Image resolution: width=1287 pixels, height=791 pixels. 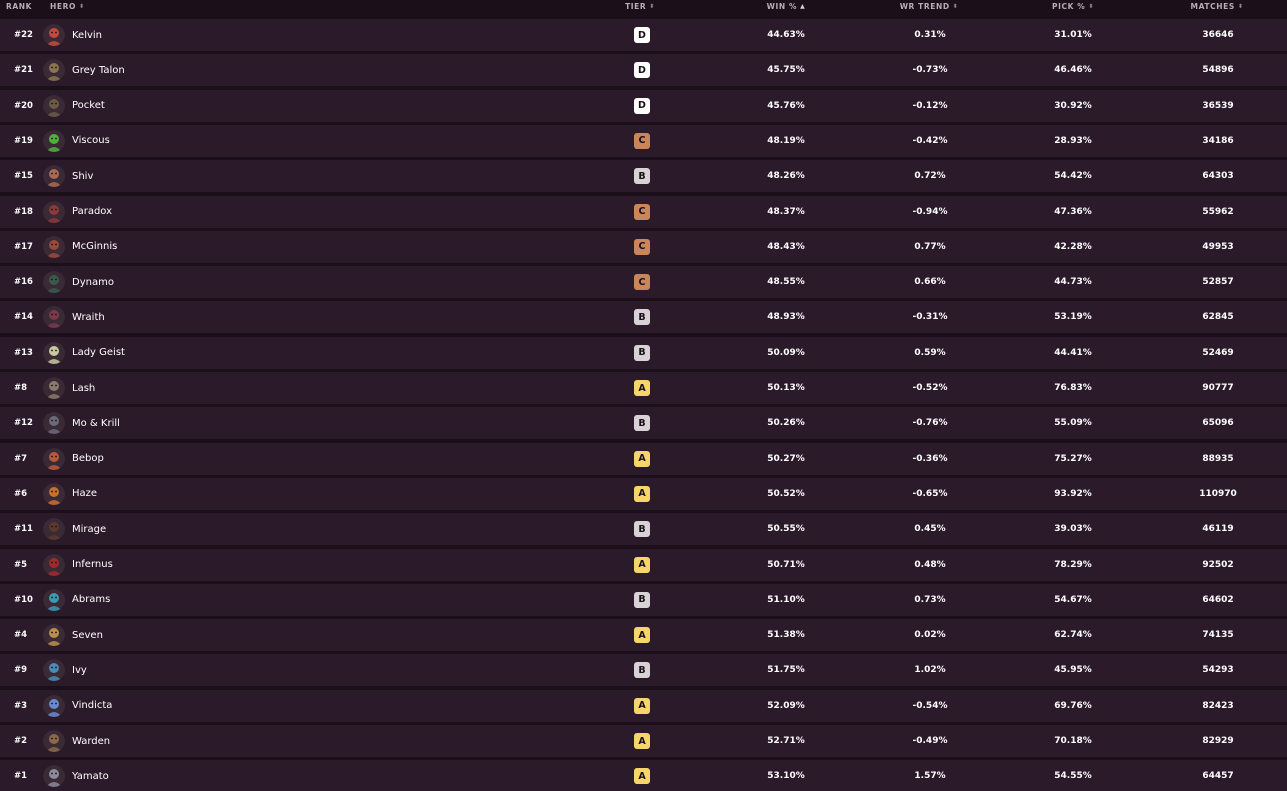 I want to click on win-rate-cell: 51.75%, so click(x=786, y=670).